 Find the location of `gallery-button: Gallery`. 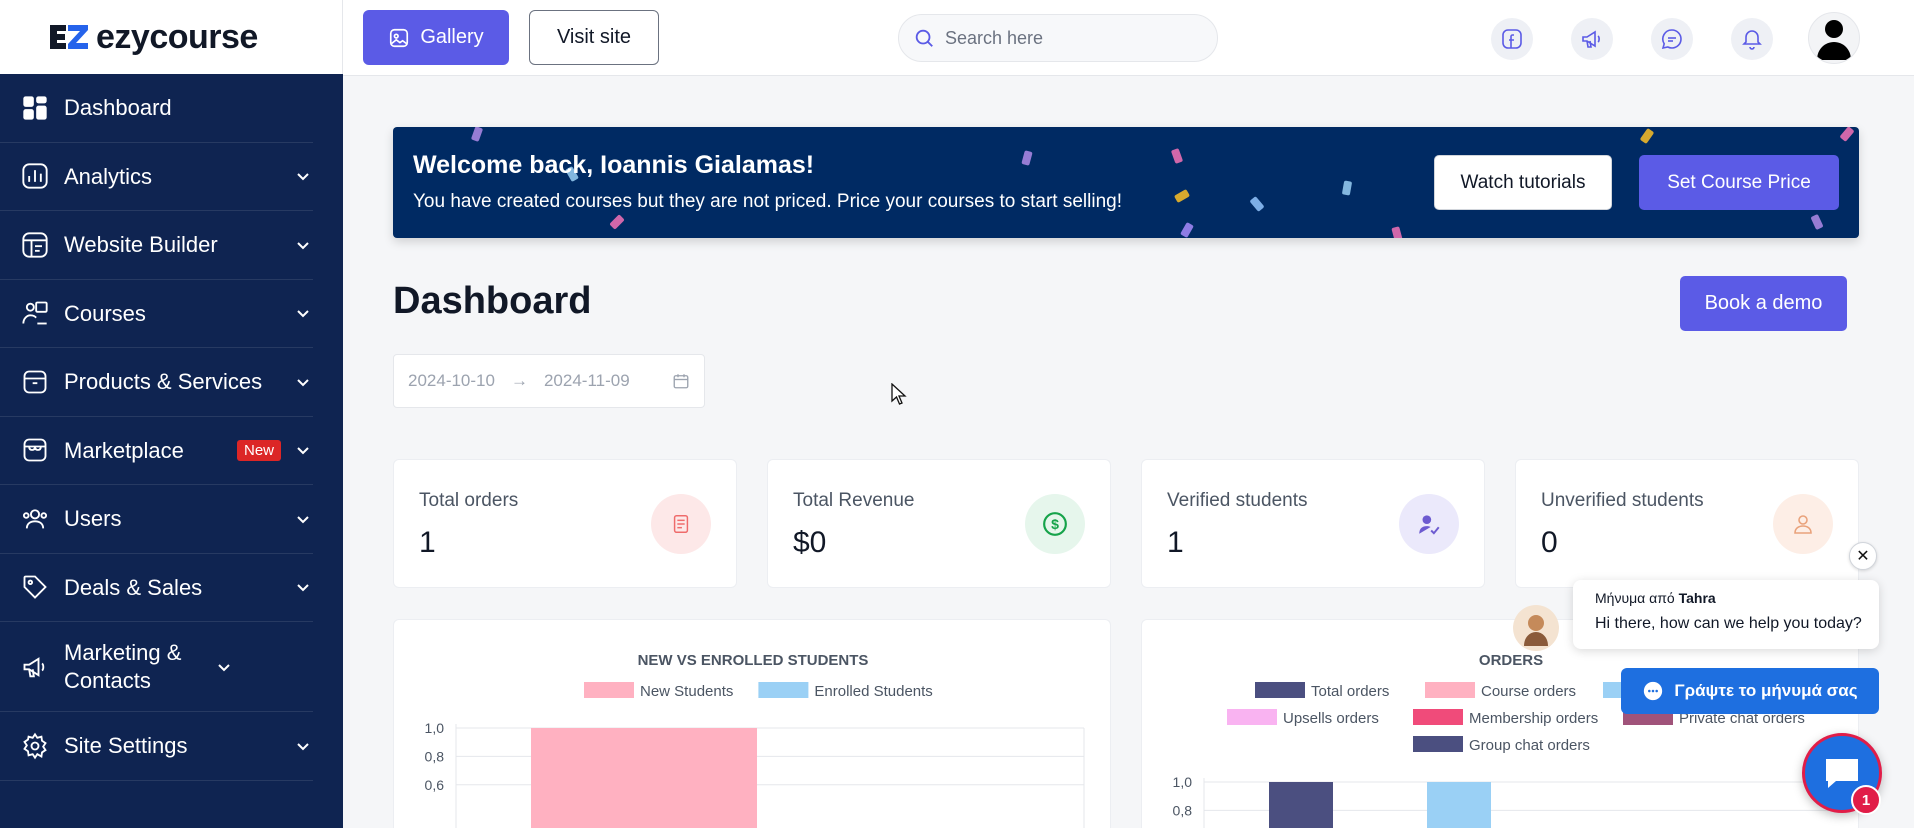

gallery-button: Gallery is located at coordinates (436, 37).